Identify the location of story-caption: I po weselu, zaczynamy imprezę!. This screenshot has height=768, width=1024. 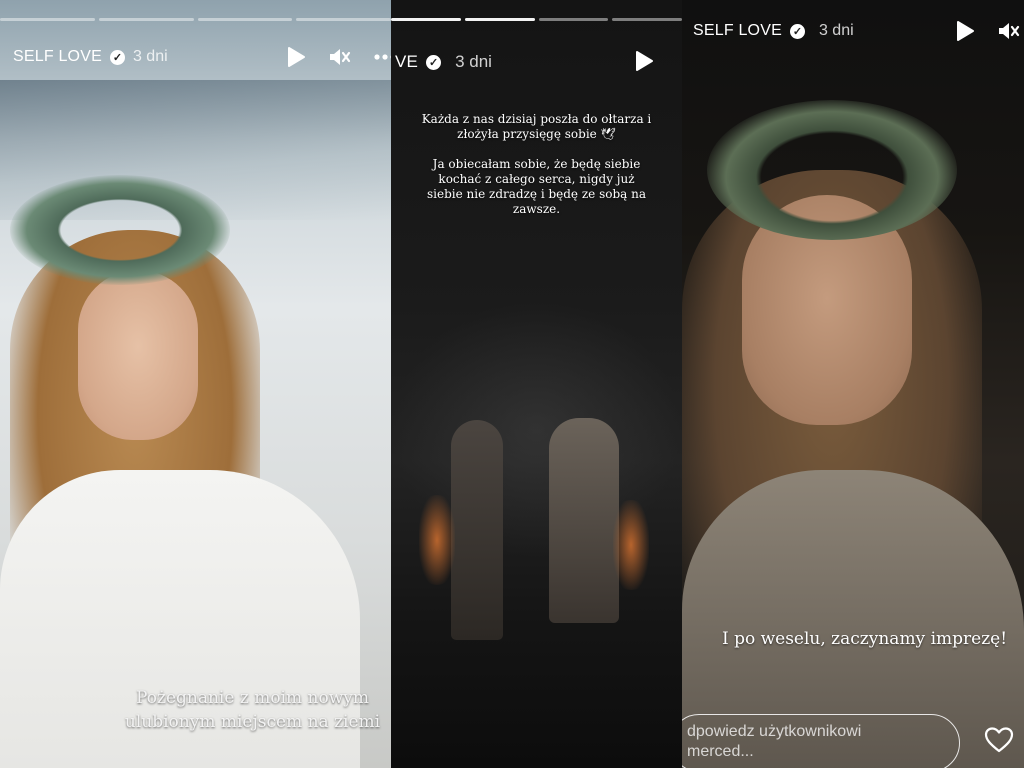
(864, 639).